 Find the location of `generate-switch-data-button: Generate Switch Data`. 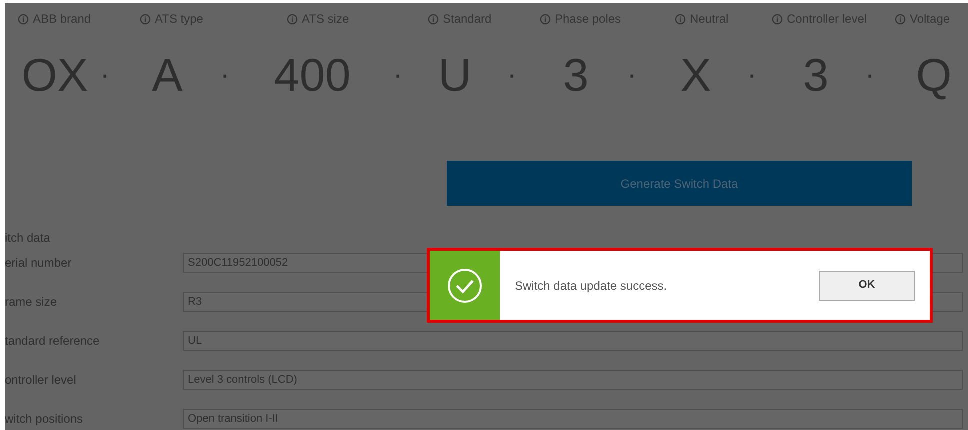

generate-switch-data-button: Generate Switch Data is located at coordinates (679, 183).